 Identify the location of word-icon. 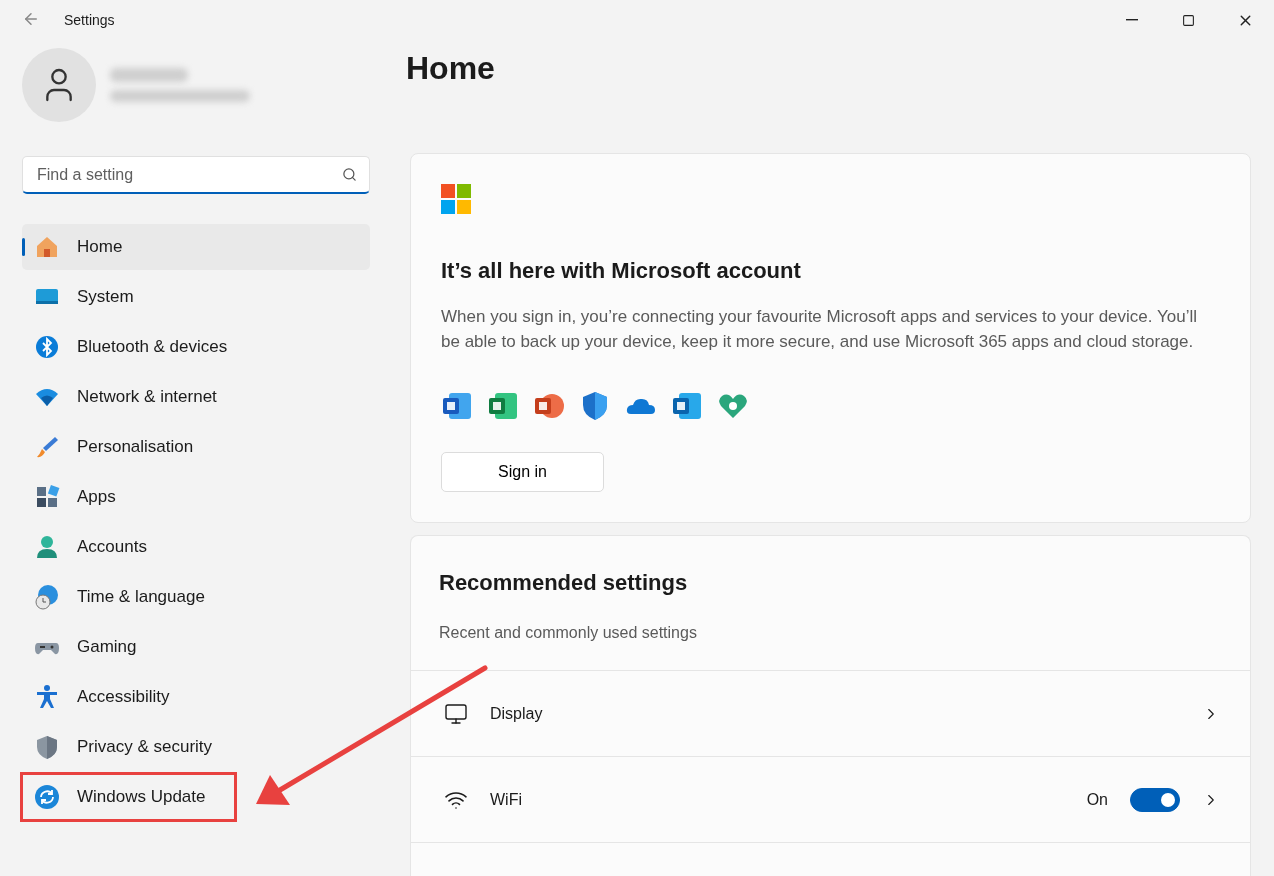
(457, 406).